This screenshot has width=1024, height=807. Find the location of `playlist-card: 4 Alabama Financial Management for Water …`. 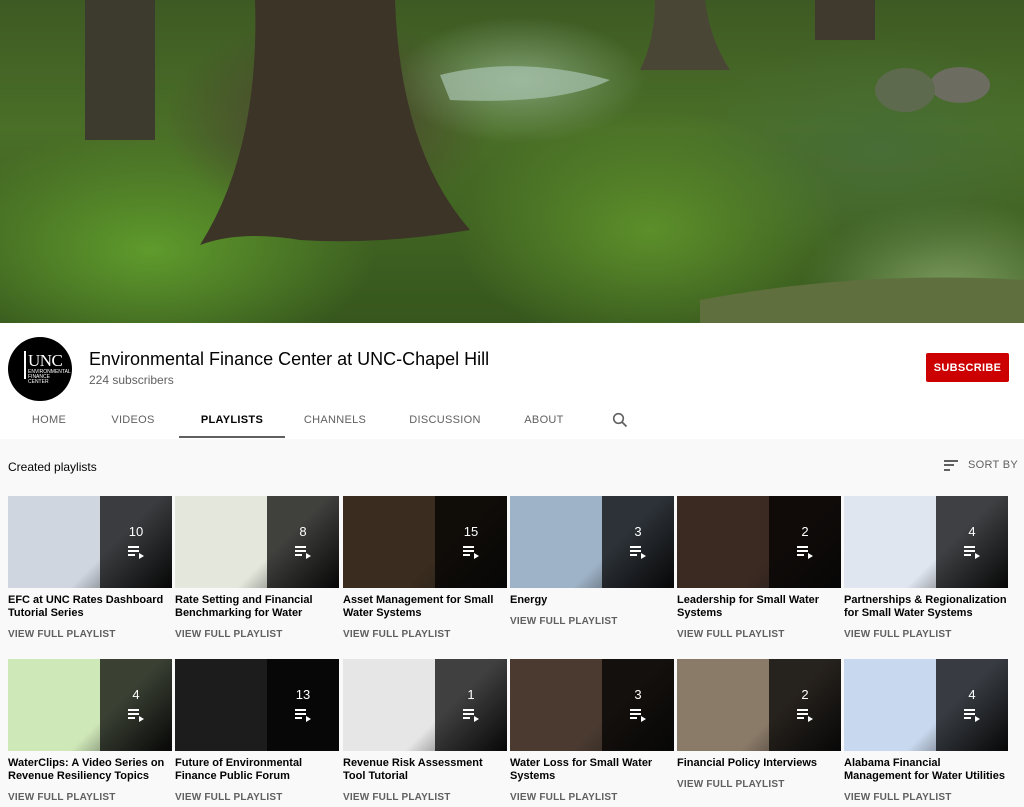

playlist-card: 4 Alabama Financial Management for Water … is located at coordinates (926, 731).